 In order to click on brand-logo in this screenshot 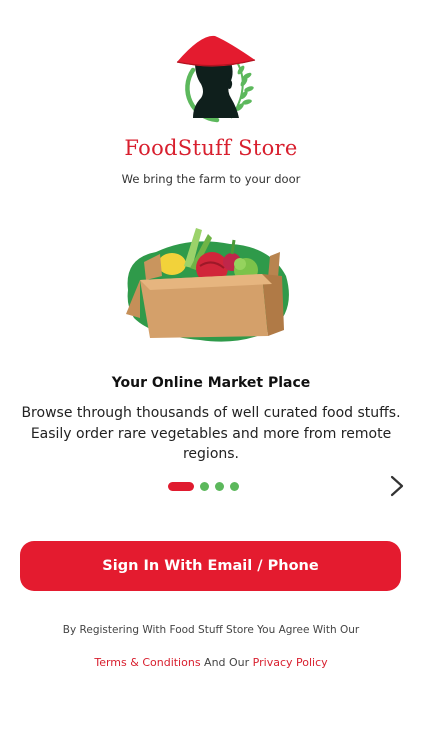, I will do `click(214, 78)`.